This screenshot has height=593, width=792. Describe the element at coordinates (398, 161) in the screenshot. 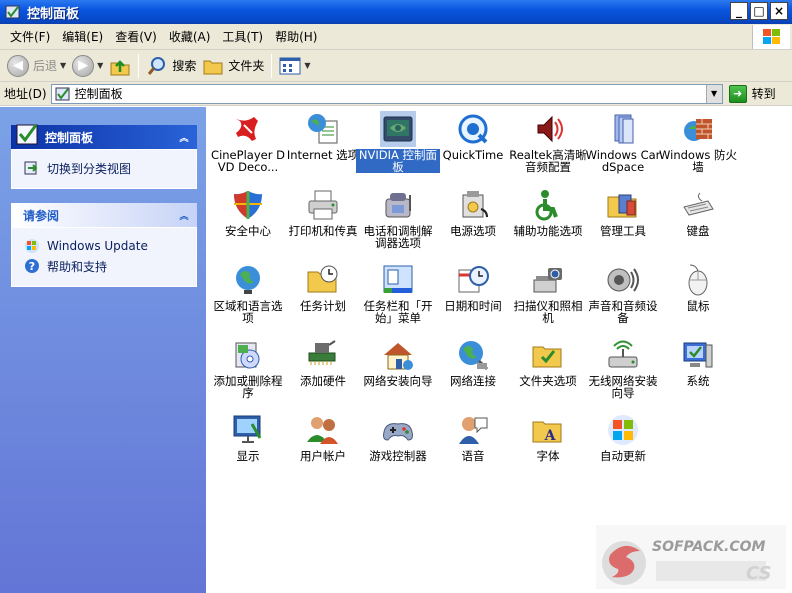

I see `cp-item-label: NVIDIA 控制面板` at that location.